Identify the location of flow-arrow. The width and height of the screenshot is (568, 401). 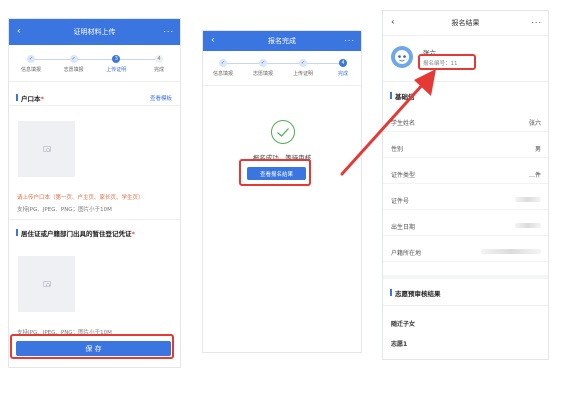
(388, 122).